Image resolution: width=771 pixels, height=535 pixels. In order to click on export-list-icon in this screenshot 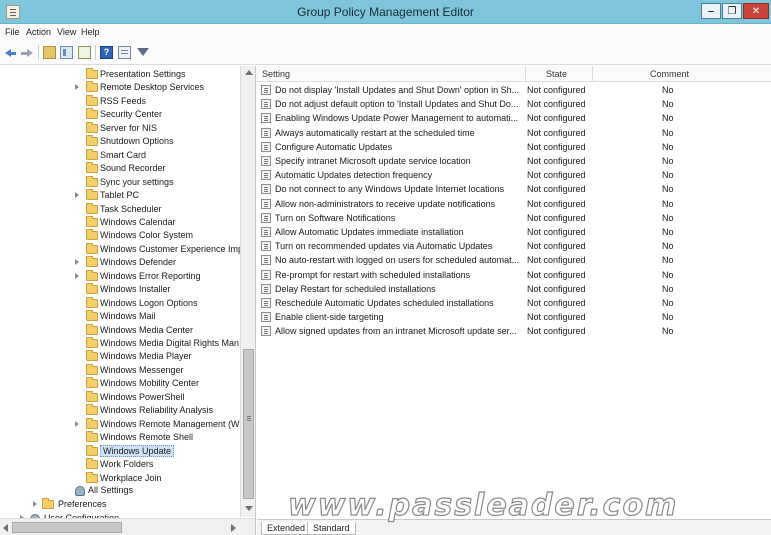, I will do `click(84, 52)`.